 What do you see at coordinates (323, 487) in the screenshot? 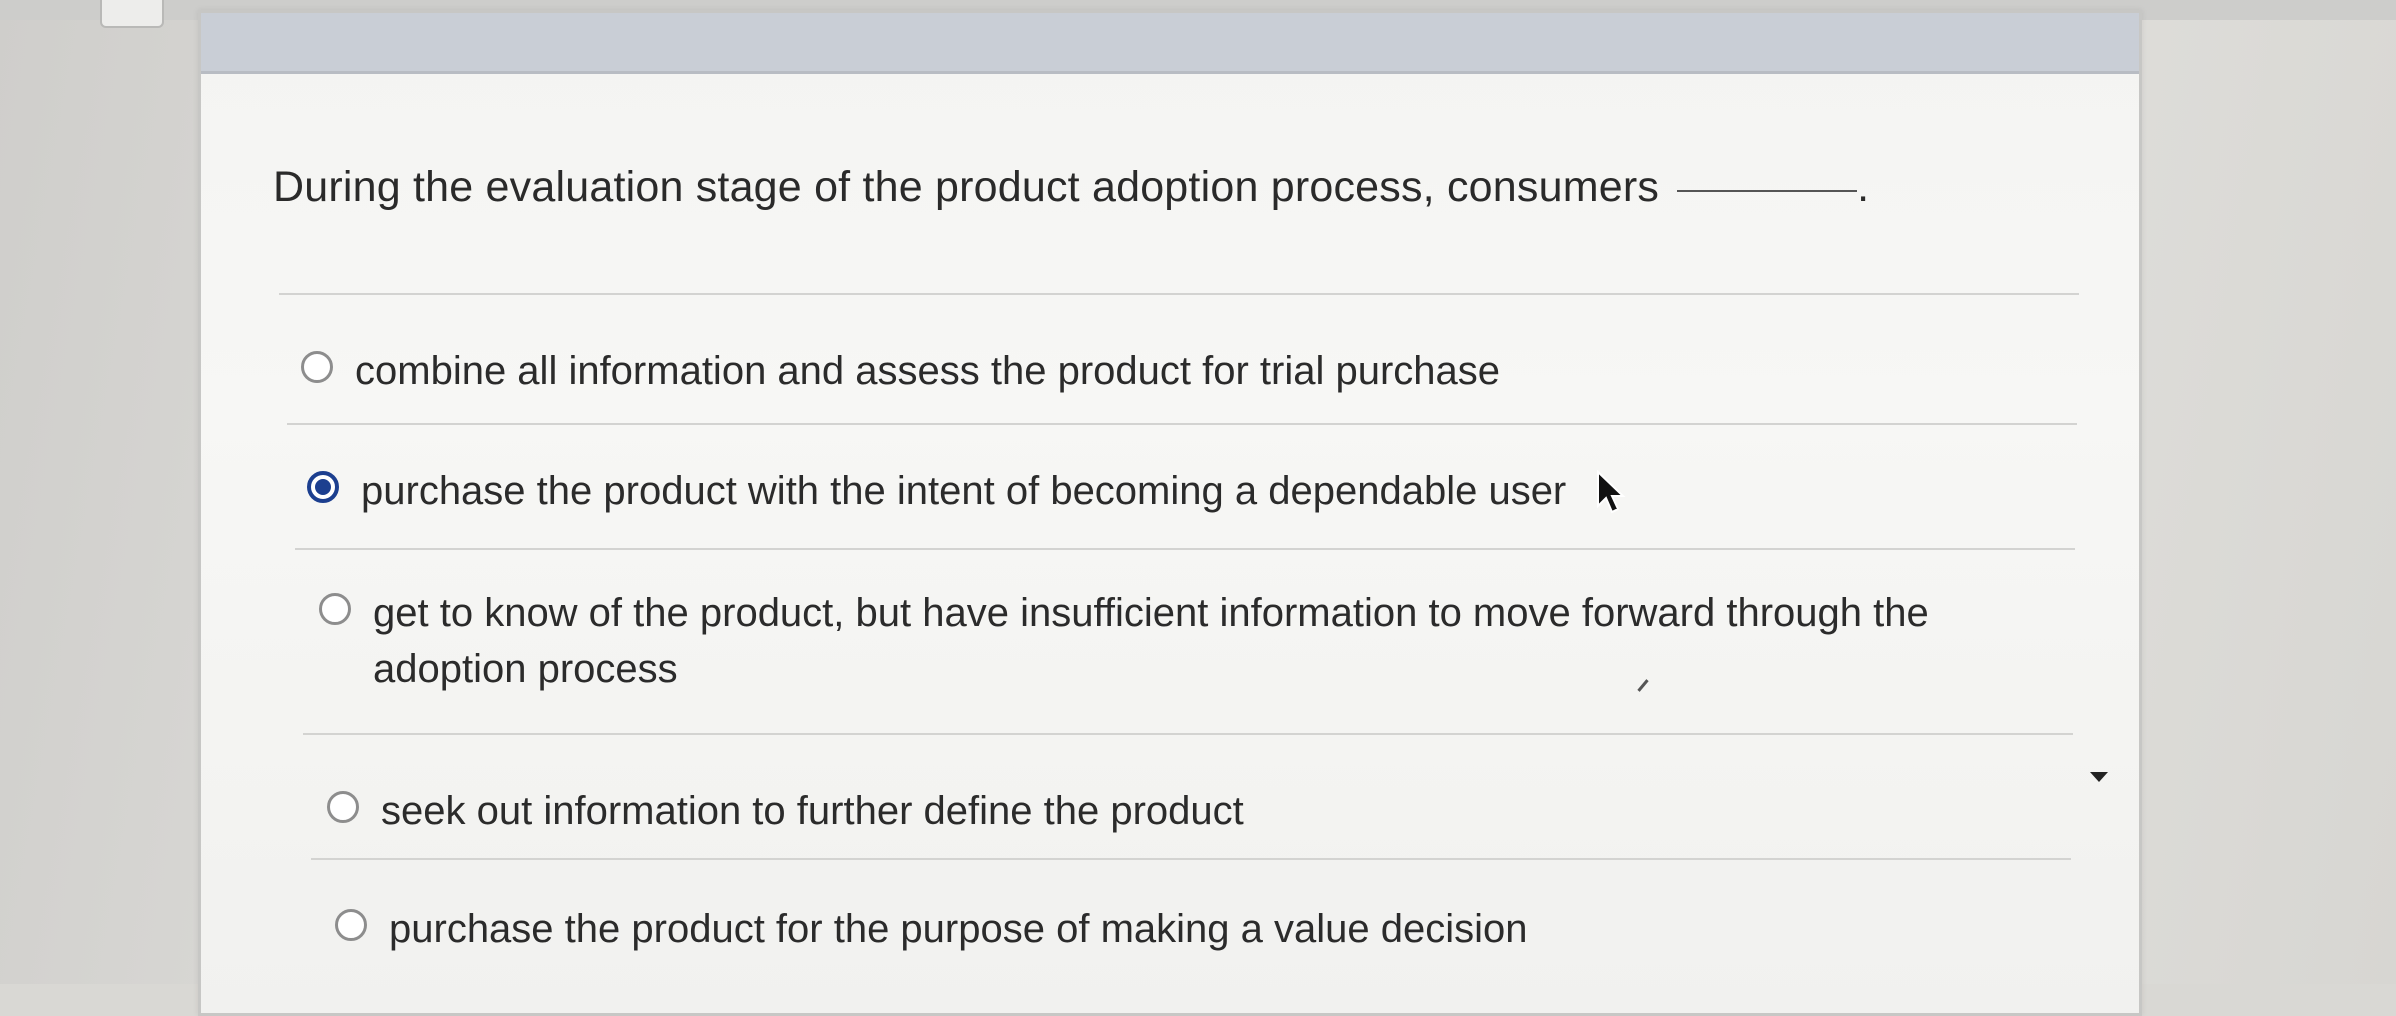
I see `radio-button-2-selected` at bounding box center [323, 487].